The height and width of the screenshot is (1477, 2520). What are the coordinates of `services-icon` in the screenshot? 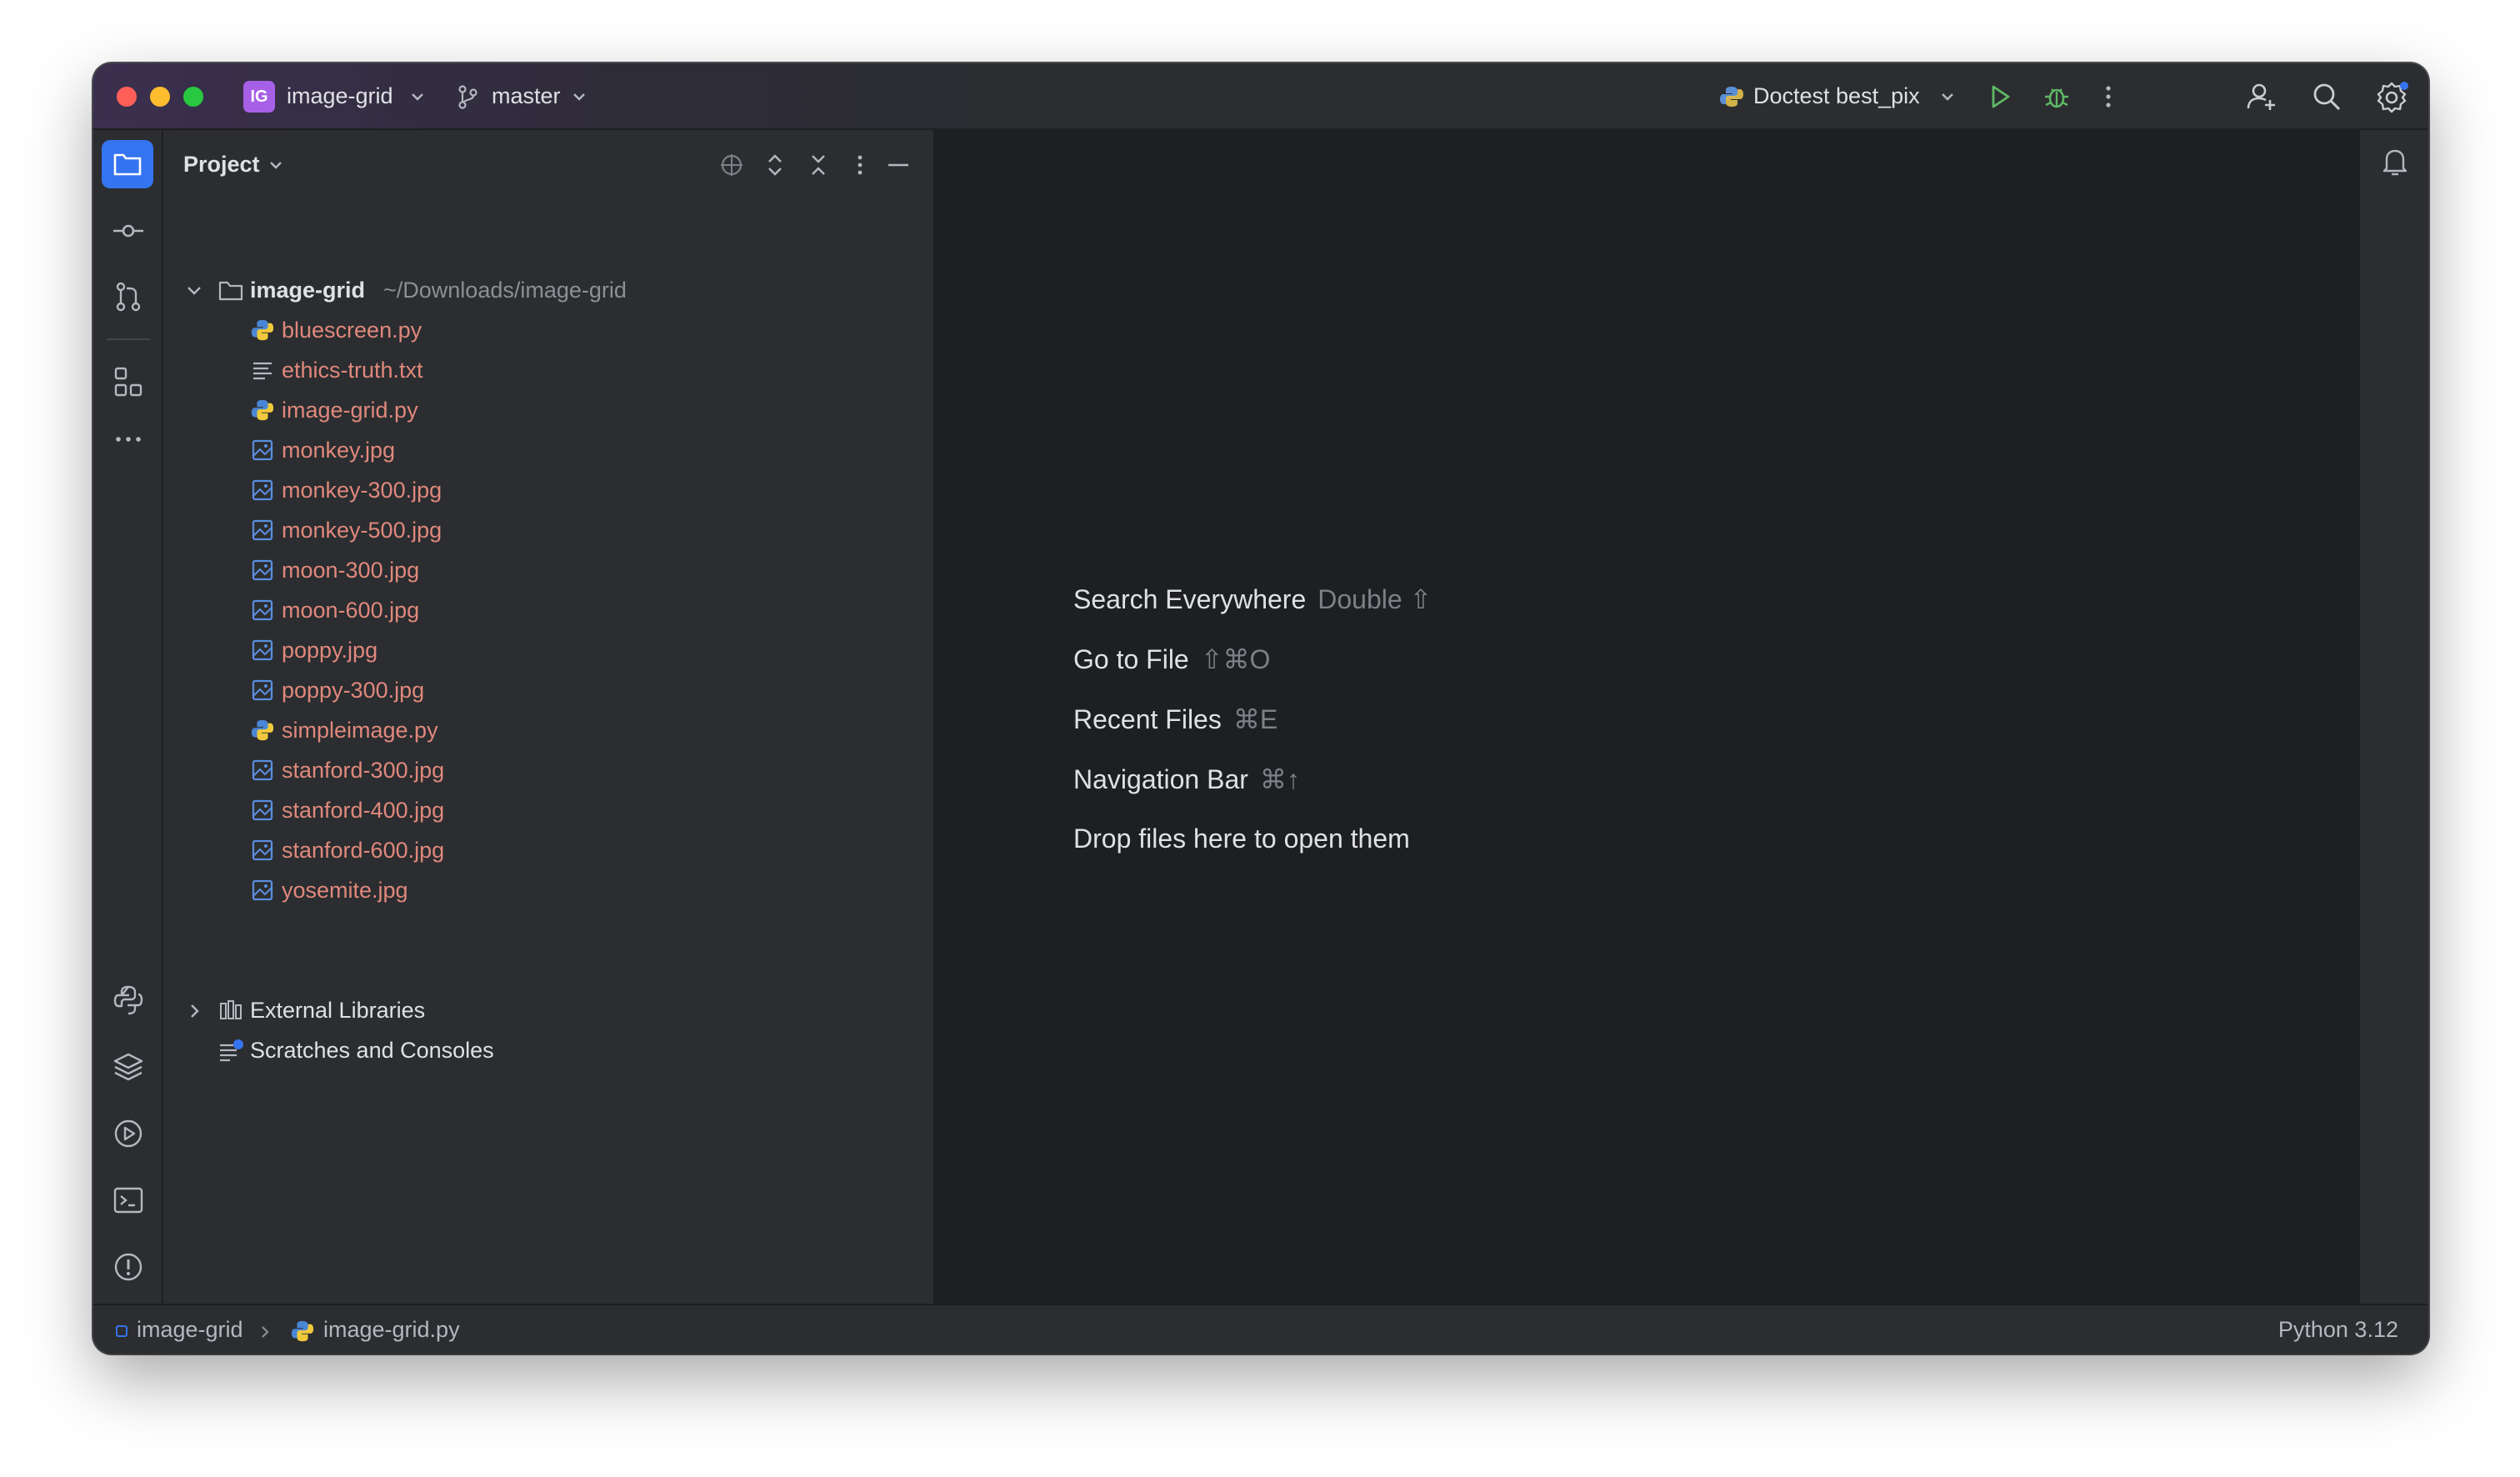 It's located at (128, 1134).